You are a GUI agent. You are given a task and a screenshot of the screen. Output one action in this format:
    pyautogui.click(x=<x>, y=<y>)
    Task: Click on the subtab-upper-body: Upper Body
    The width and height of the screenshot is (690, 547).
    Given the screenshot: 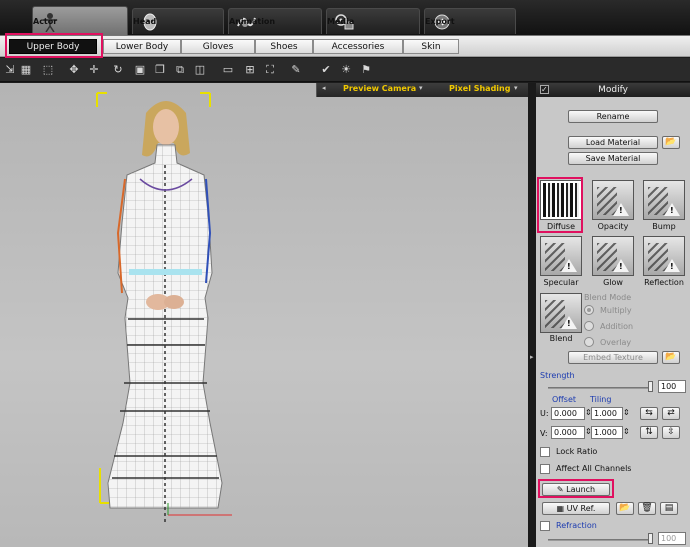 What is the action you would take?
    pyautogui.click(x=53, y=46)
    